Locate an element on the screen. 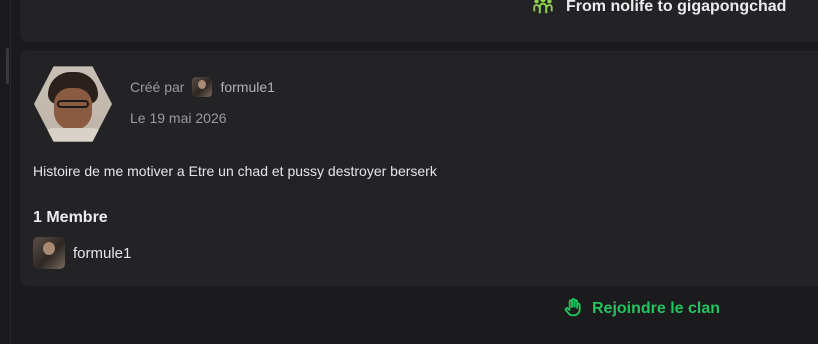 Image resolution: width=818 pixels, height=344 pixels. created-date: Le 19 mai 2026 is located at coordinates (178, 118).